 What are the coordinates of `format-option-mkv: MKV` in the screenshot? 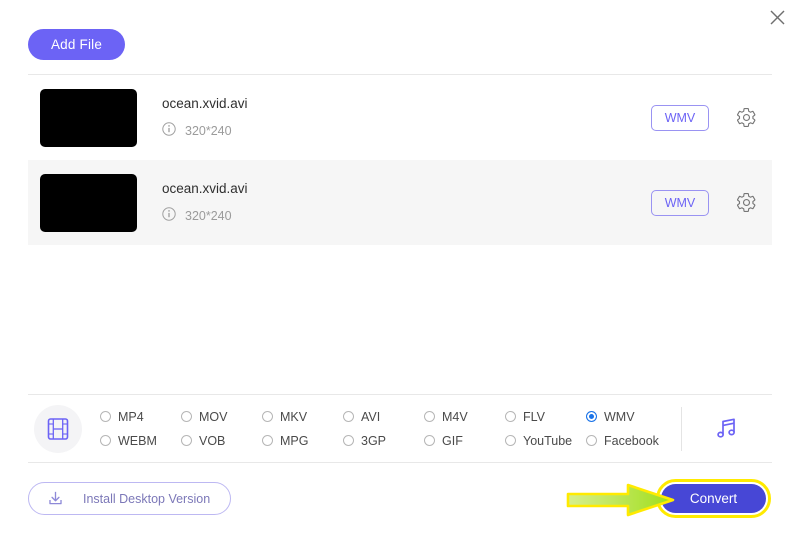 It's located at (302, 417).